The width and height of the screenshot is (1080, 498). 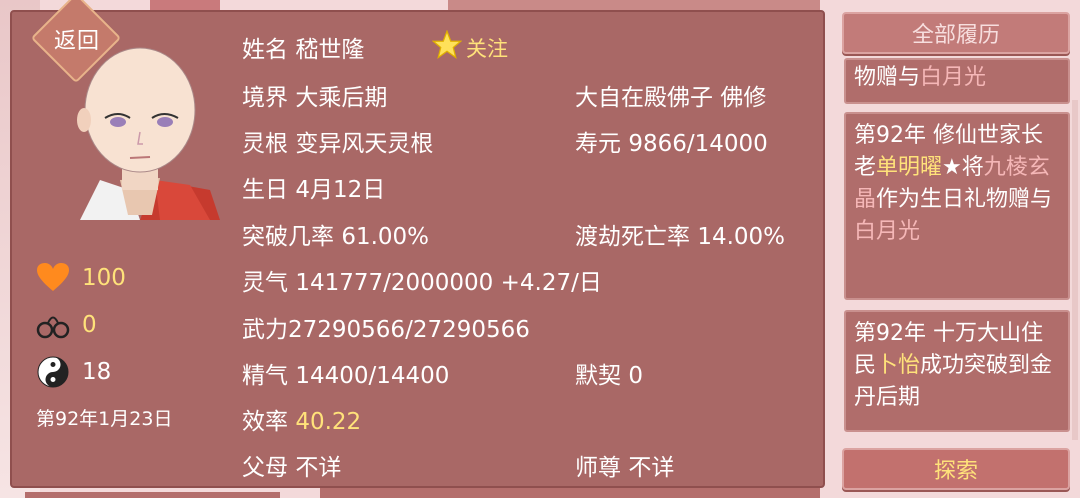 What do you see at coordinates (372, 376) in the screenshot?
I see `essence-value: 14400/14400` at bounding box center [372, 376].